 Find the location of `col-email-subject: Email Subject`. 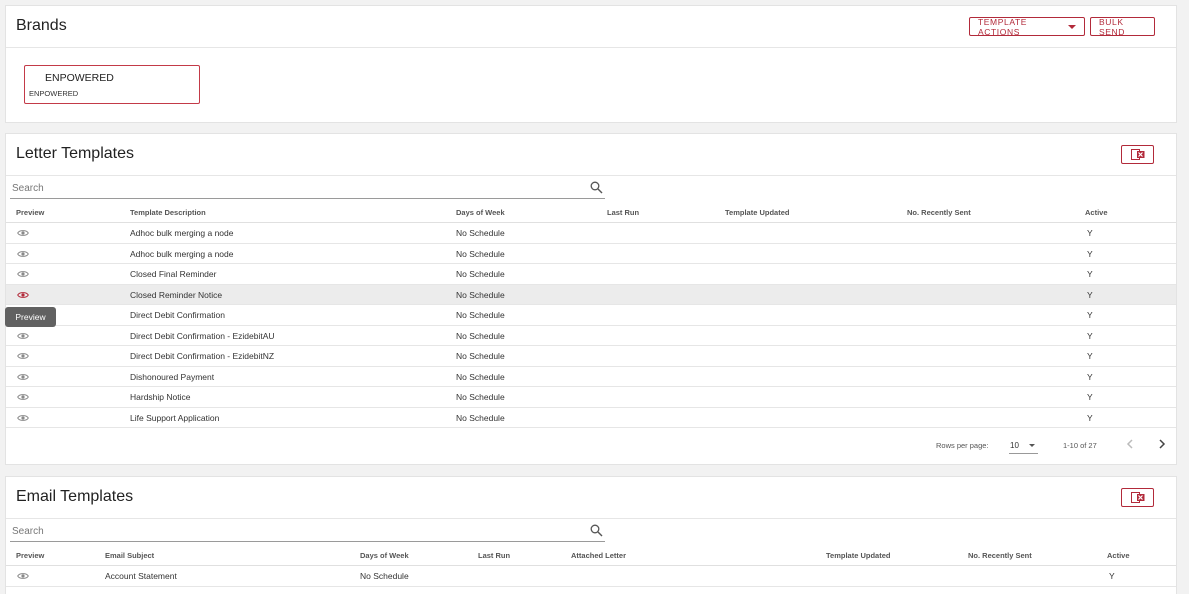

col-email-subject: Email Subject is located at coordinates (129, 555).